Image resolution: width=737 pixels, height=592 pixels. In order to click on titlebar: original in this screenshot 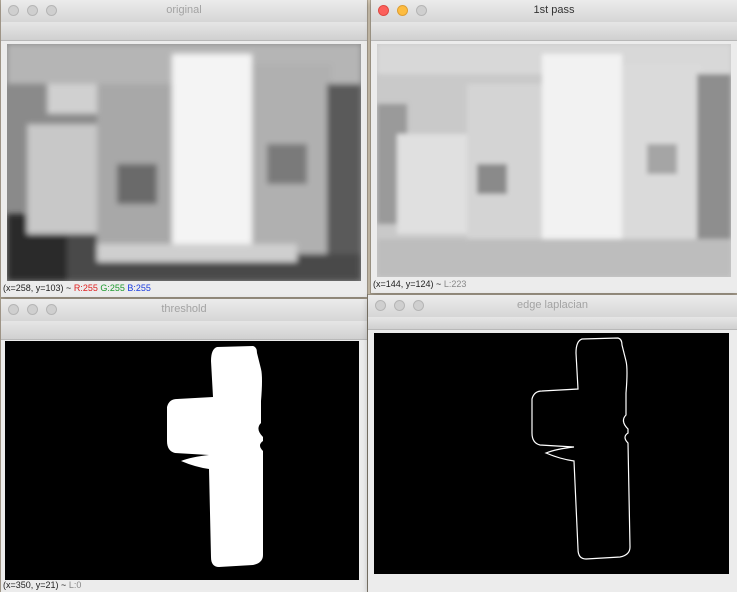, I will do `click(184, 11)`.